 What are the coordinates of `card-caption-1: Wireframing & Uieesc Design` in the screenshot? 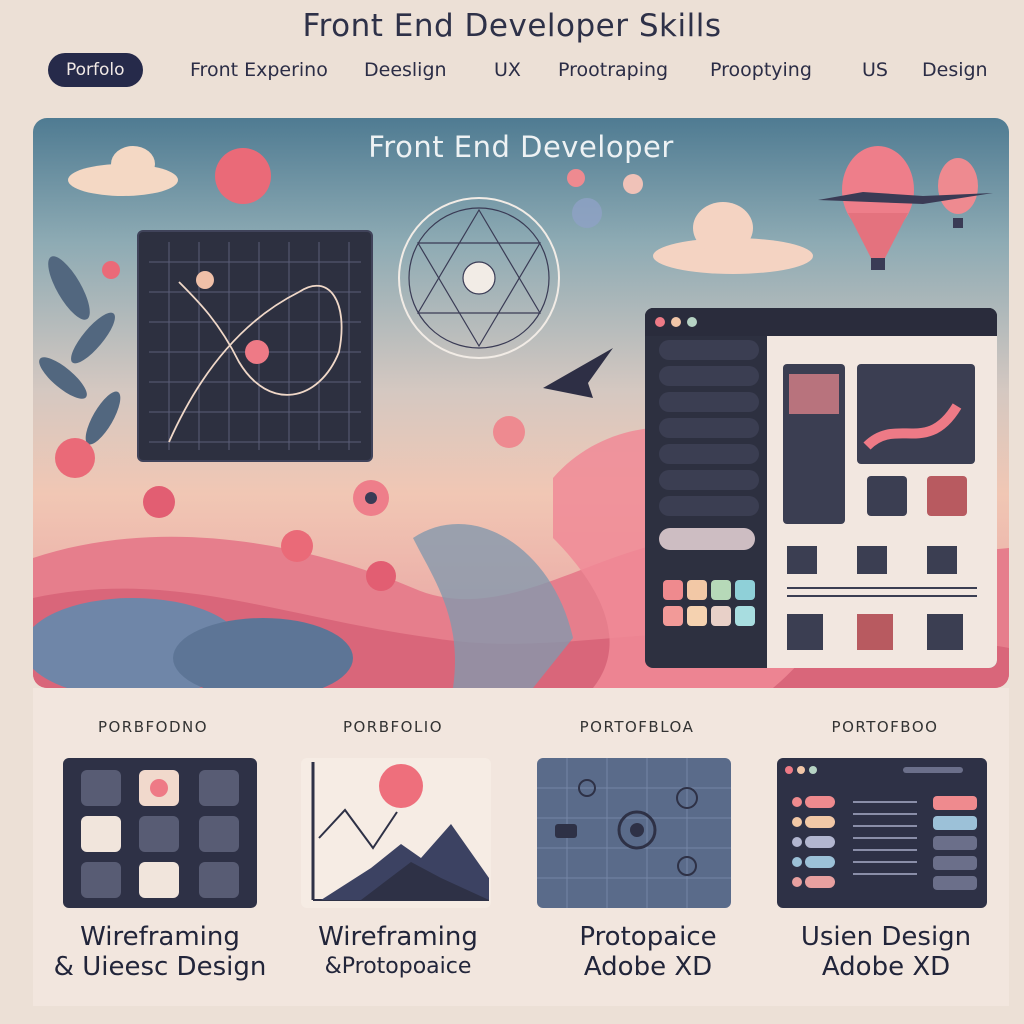 It's located at (160, 952).